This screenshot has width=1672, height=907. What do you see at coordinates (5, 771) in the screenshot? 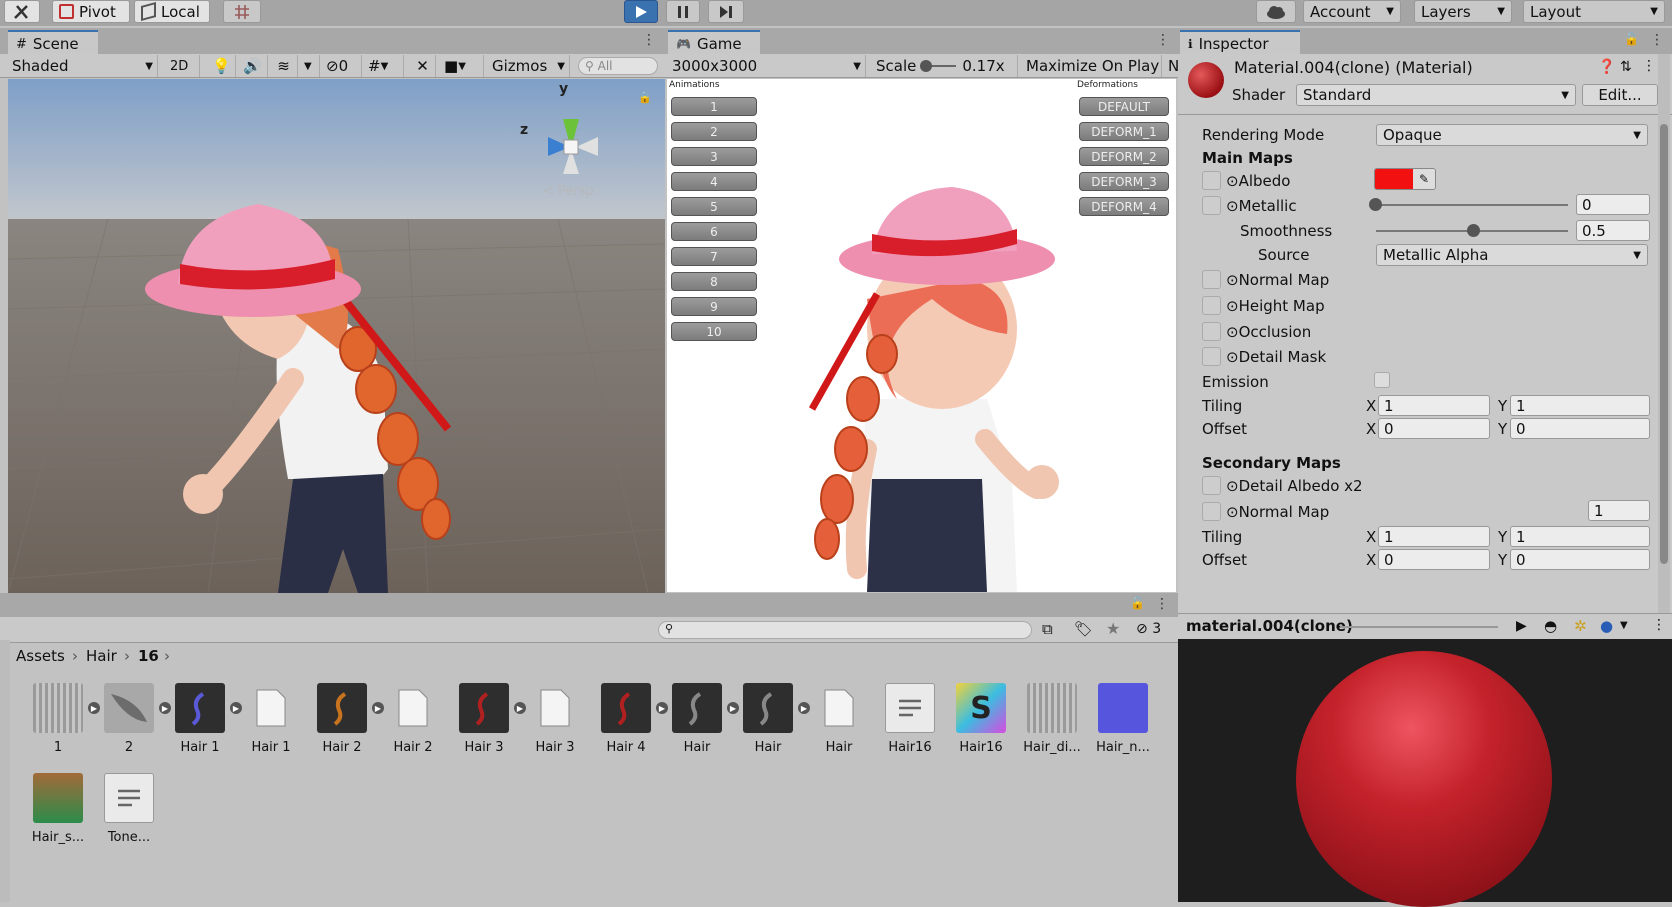
I see `project-scrollbar` at bounding box center [5, 771].